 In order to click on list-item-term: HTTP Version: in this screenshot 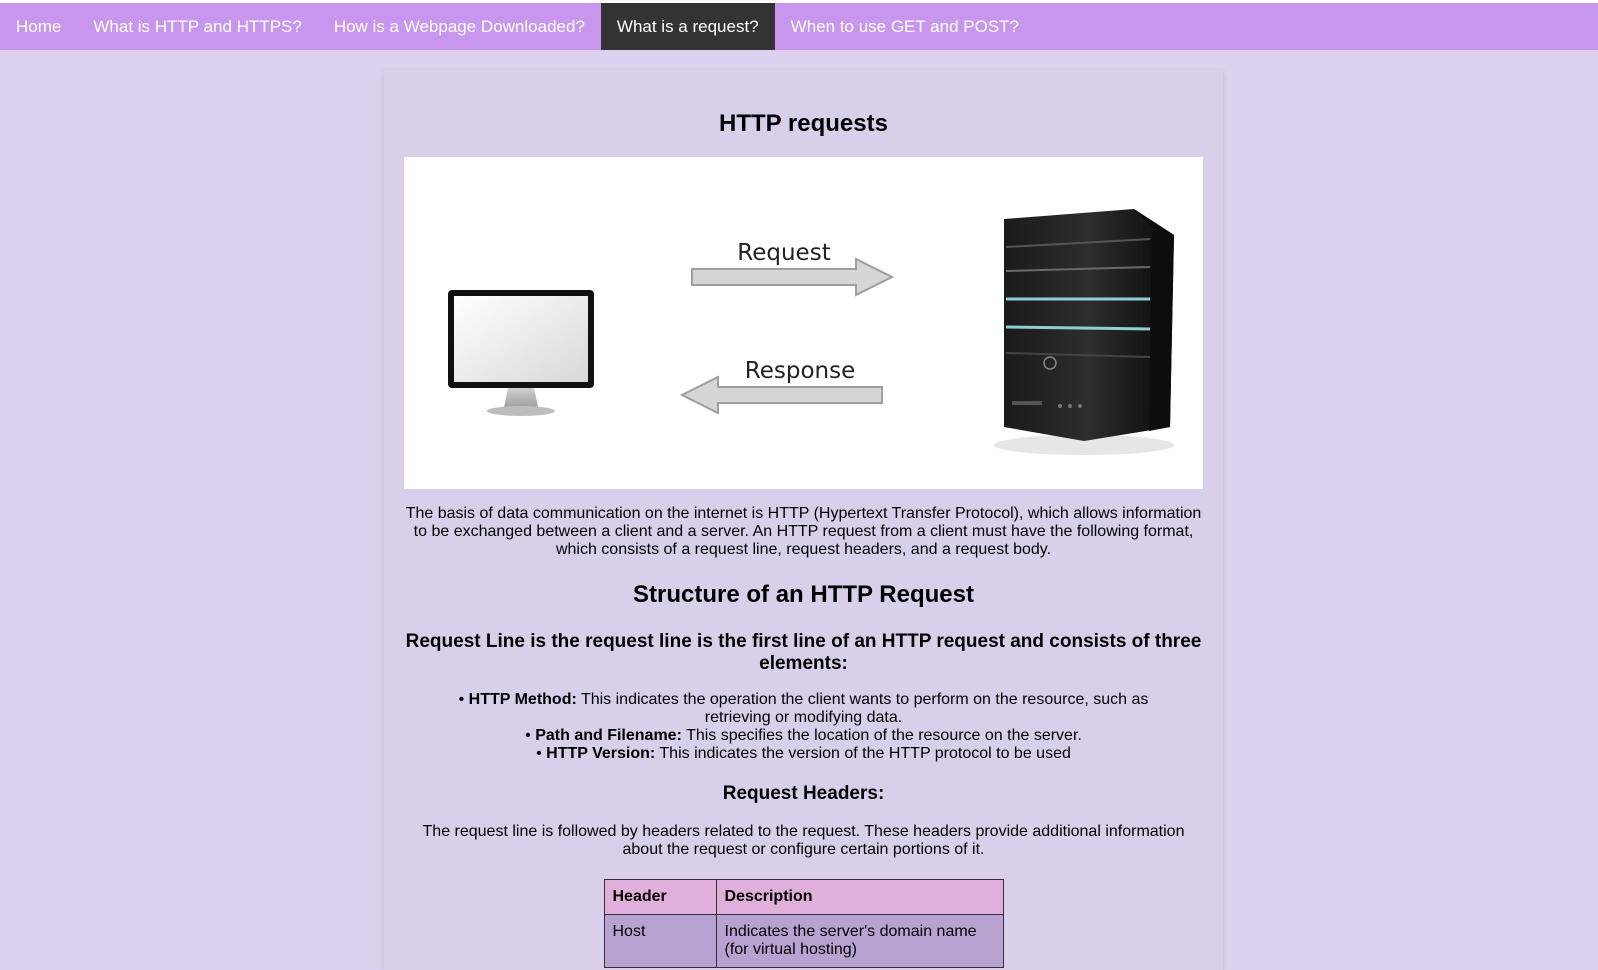, I will do `click(601, 753)`.